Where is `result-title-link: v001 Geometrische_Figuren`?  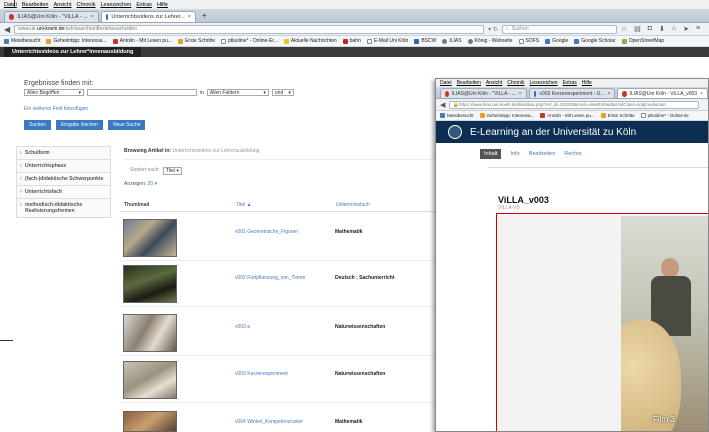
result-title-link: v001 Geometrische_Figuren is located at coordinates (266, 232).